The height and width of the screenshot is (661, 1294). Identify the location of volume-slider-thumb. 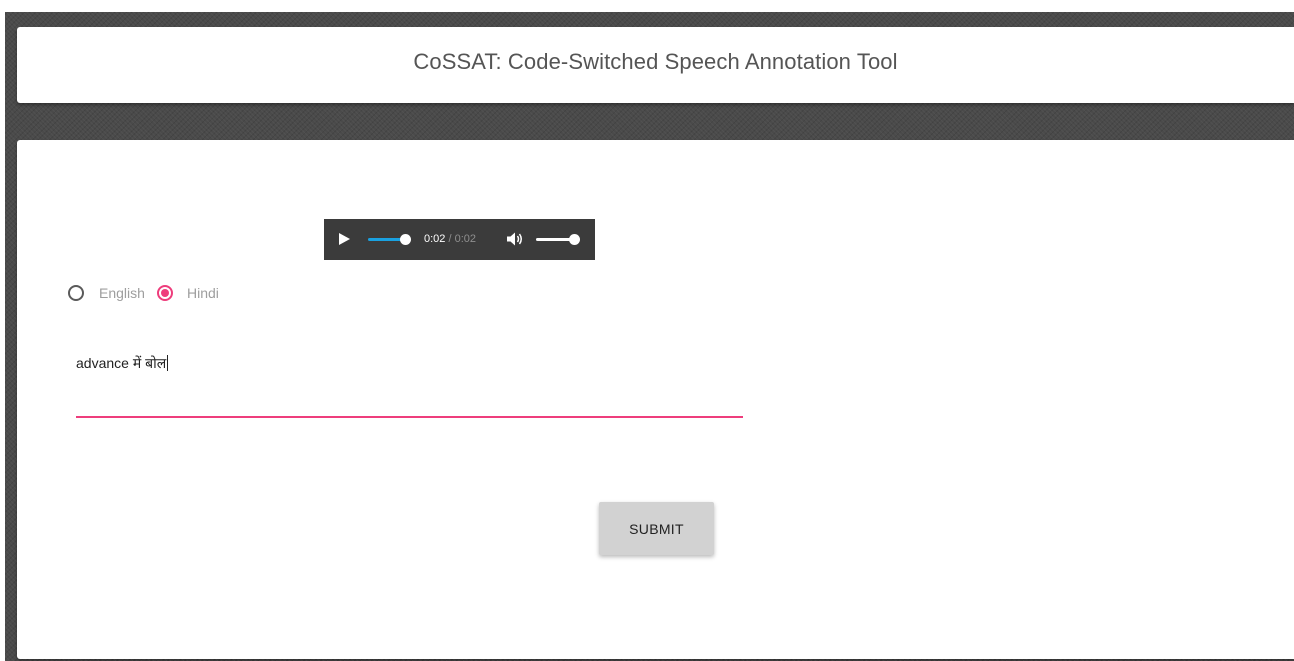
(574, 239).